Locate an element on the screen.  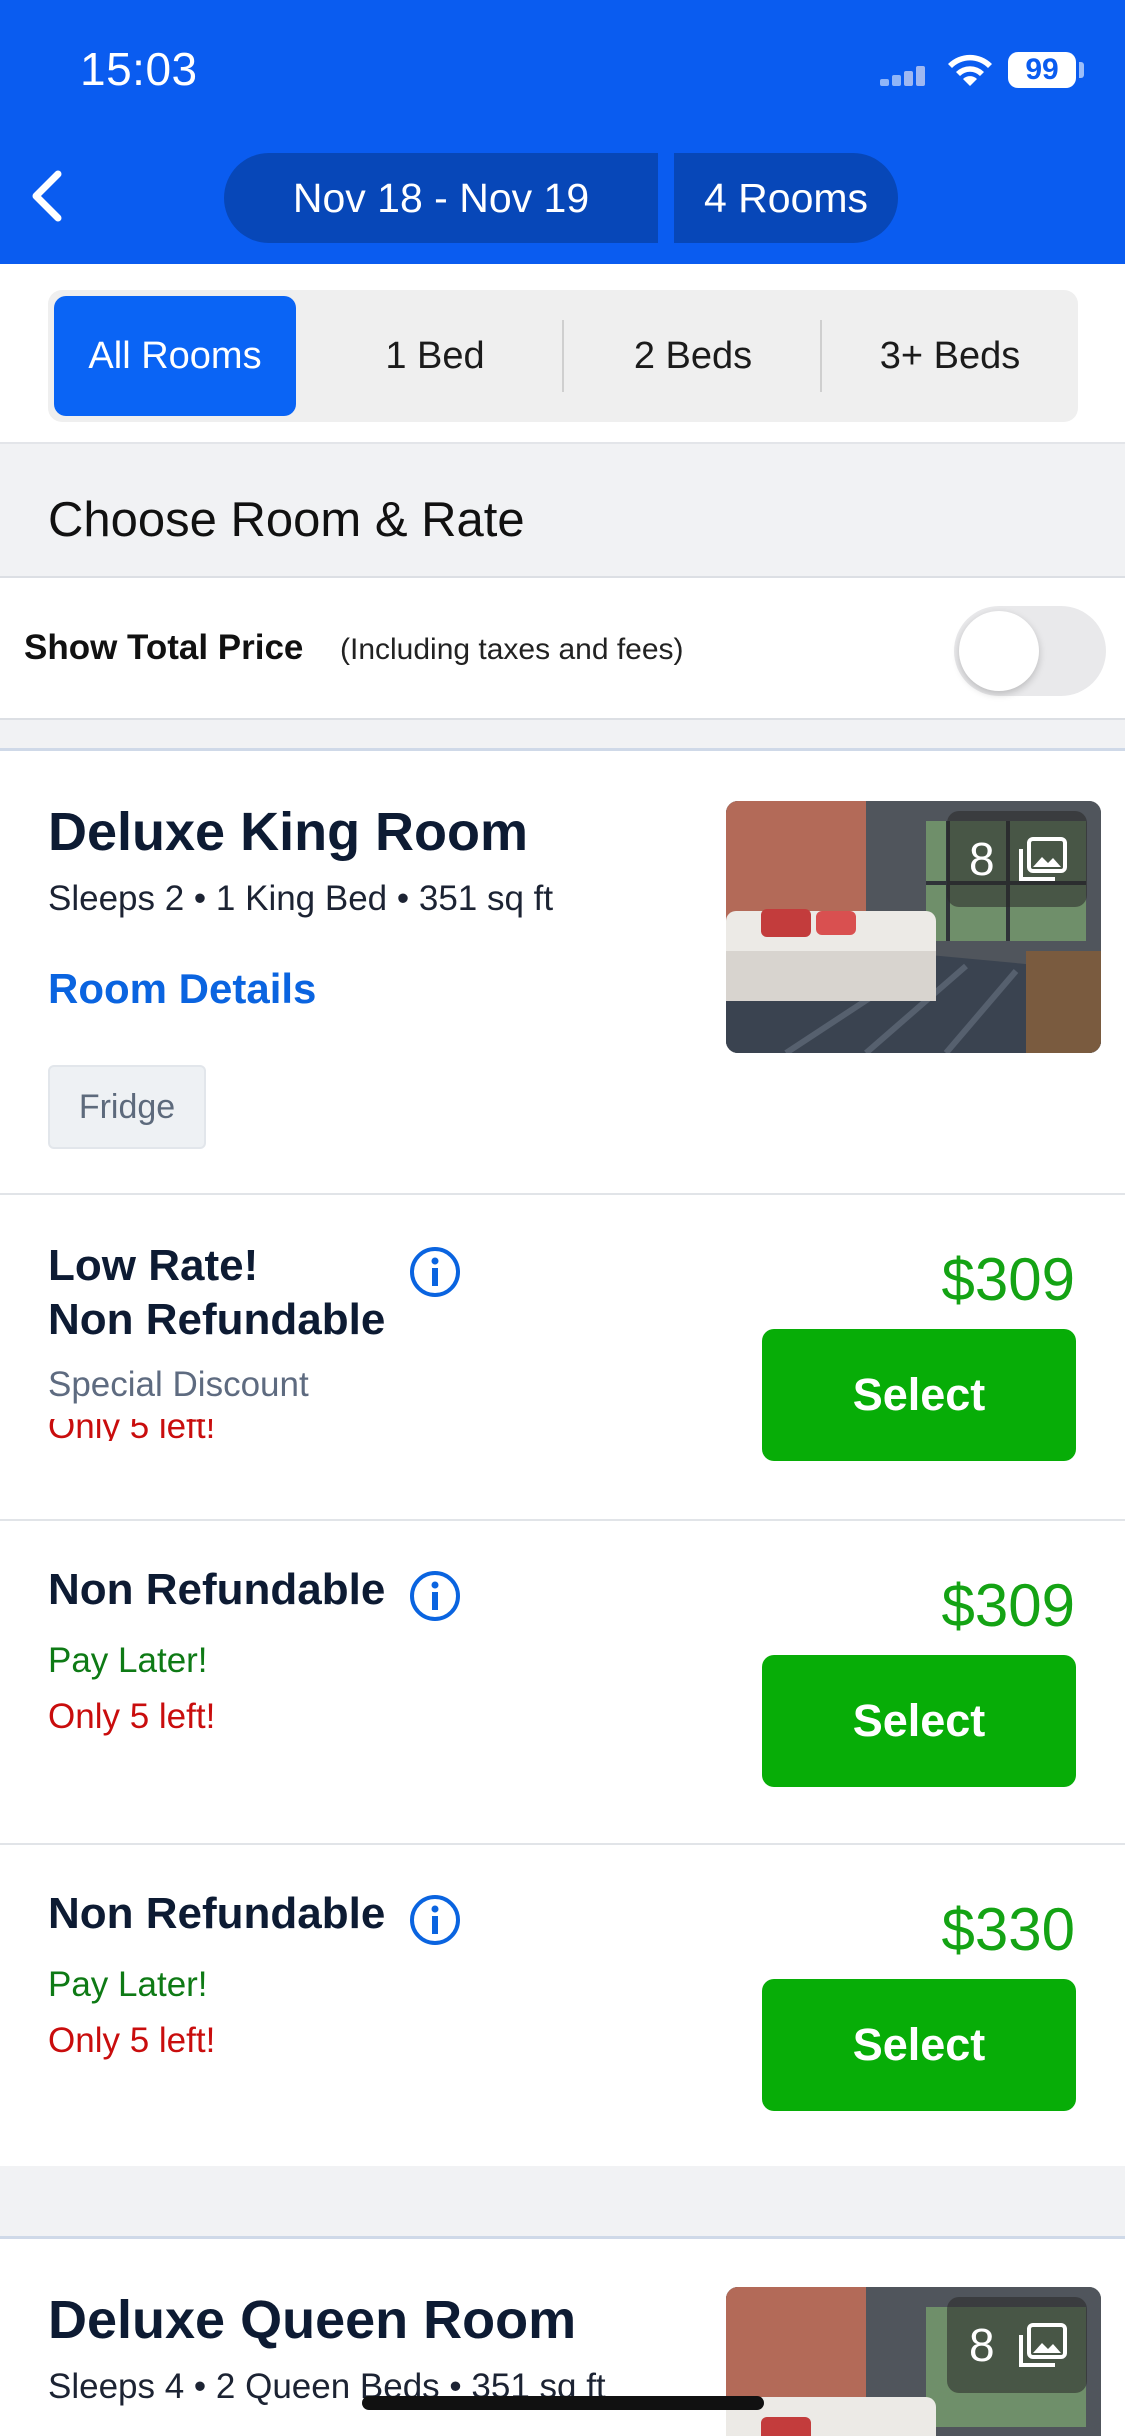
wifi-icon is located at coordinates (970, 70).